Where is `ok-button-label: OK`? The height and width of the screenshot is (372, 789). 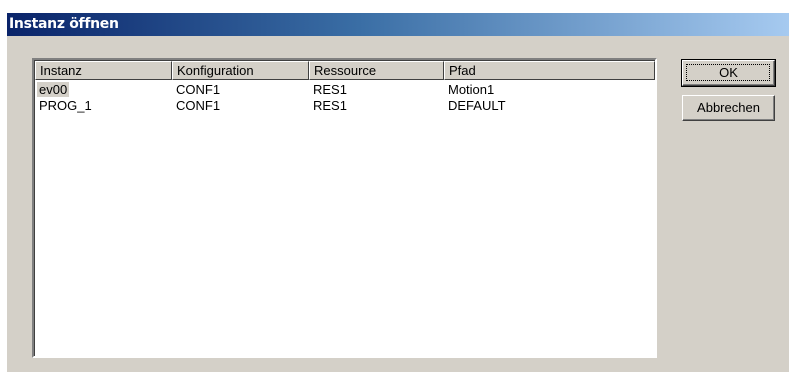 ok-button-label: OK is located at coordinates (728, 72).